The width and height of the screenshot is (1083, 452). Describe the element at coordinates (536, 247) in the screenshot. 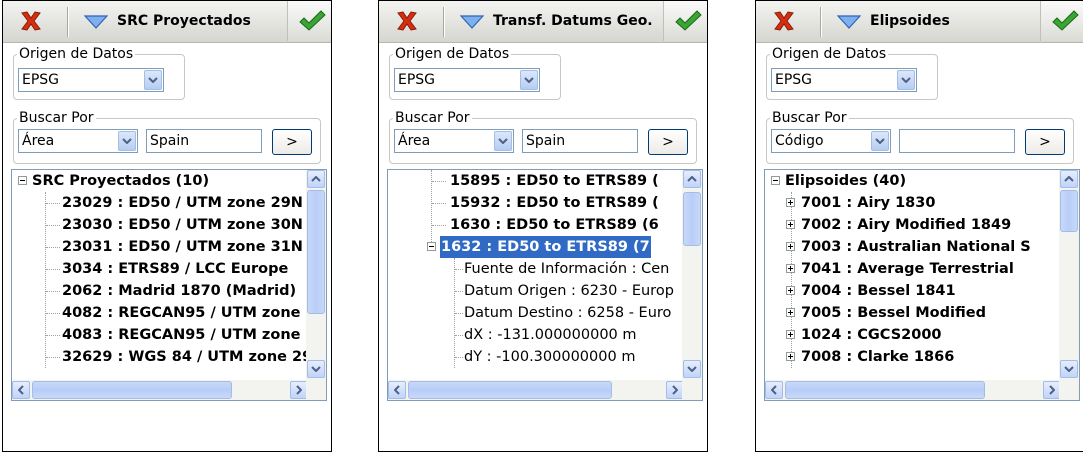

I see `tree-node-selected: 1632 : ED50 to ETRS89 (7` at that location.